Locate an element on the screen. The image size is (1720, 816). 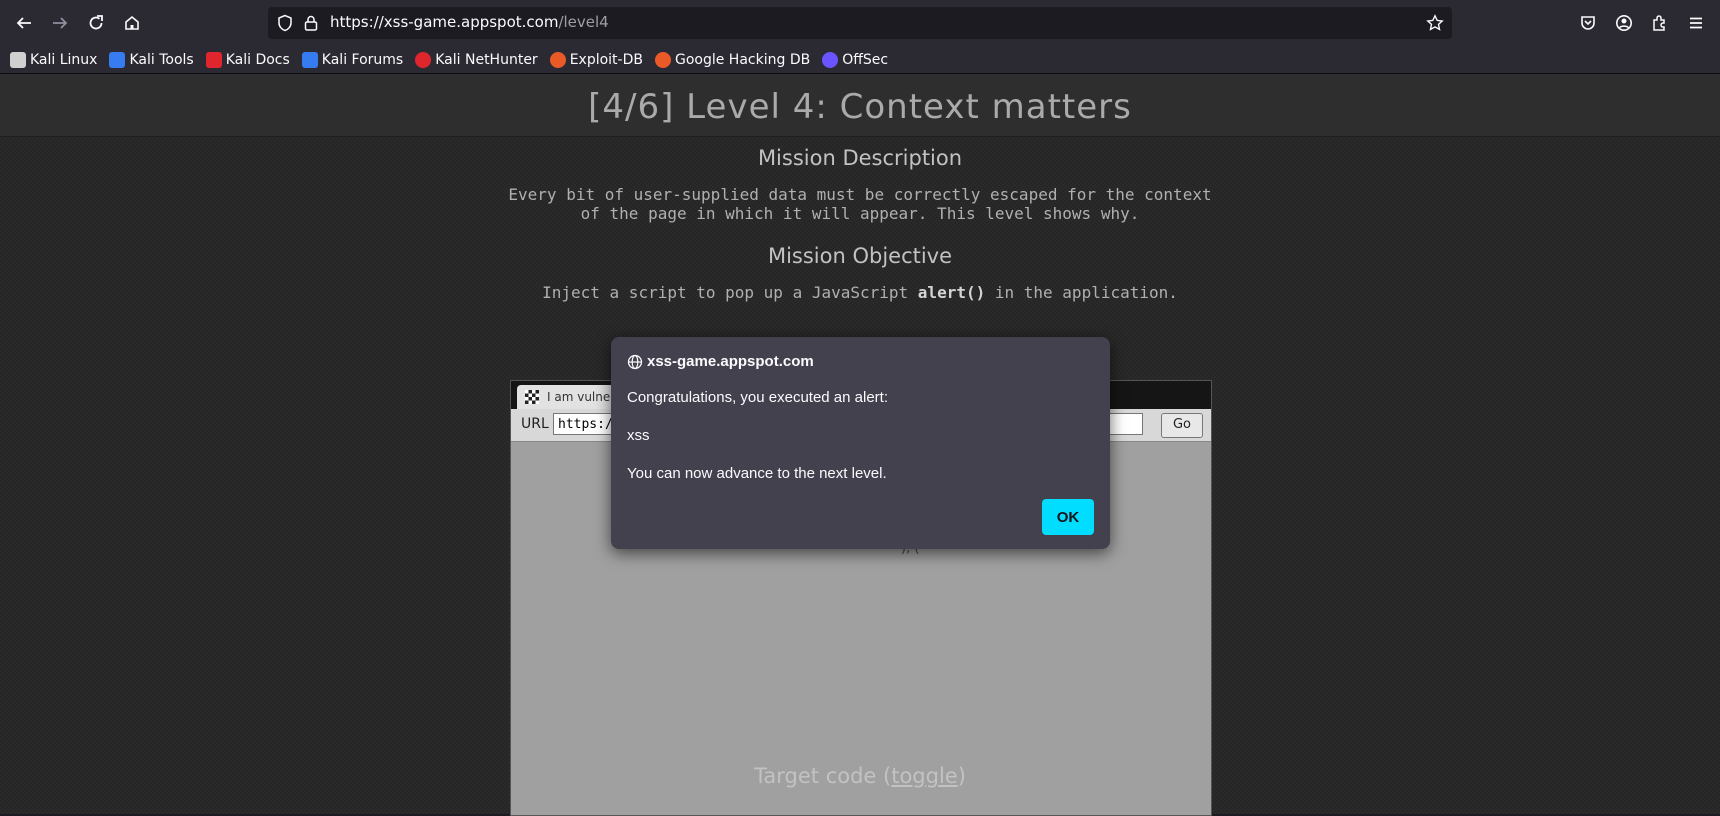
account-button is located at coordinates (1624, 23).